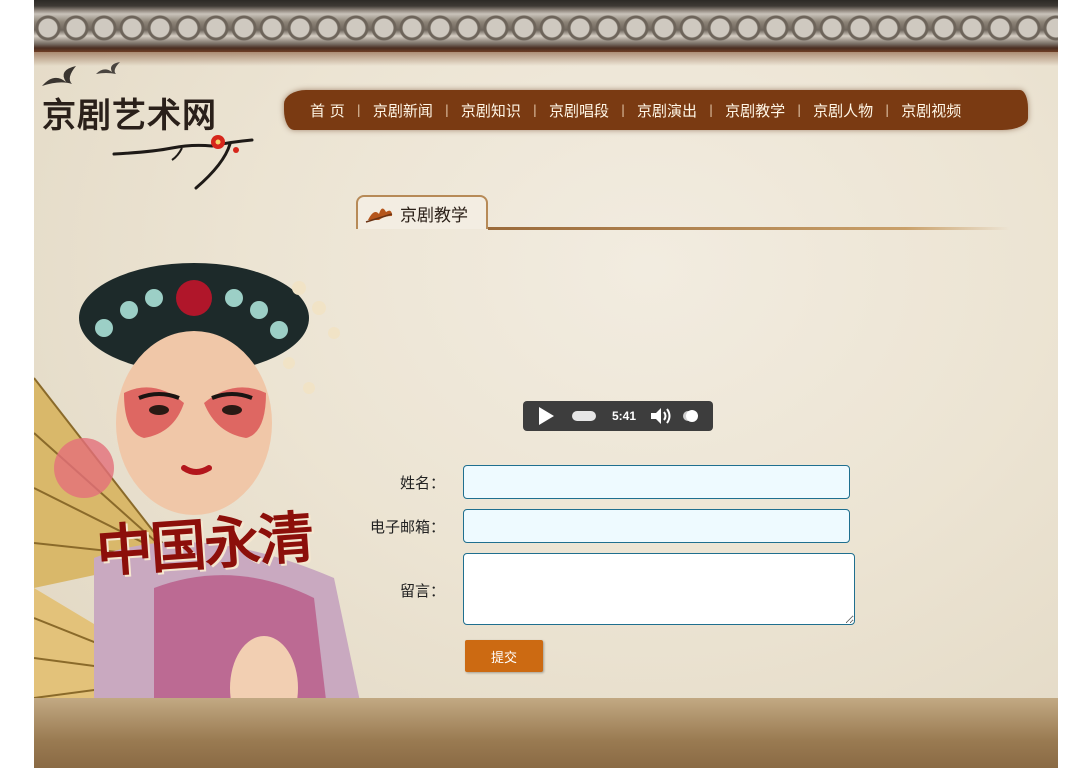 The image size is (1091, 783). I want to click on nav-item-label: 京剧教学, so click(755, 110).